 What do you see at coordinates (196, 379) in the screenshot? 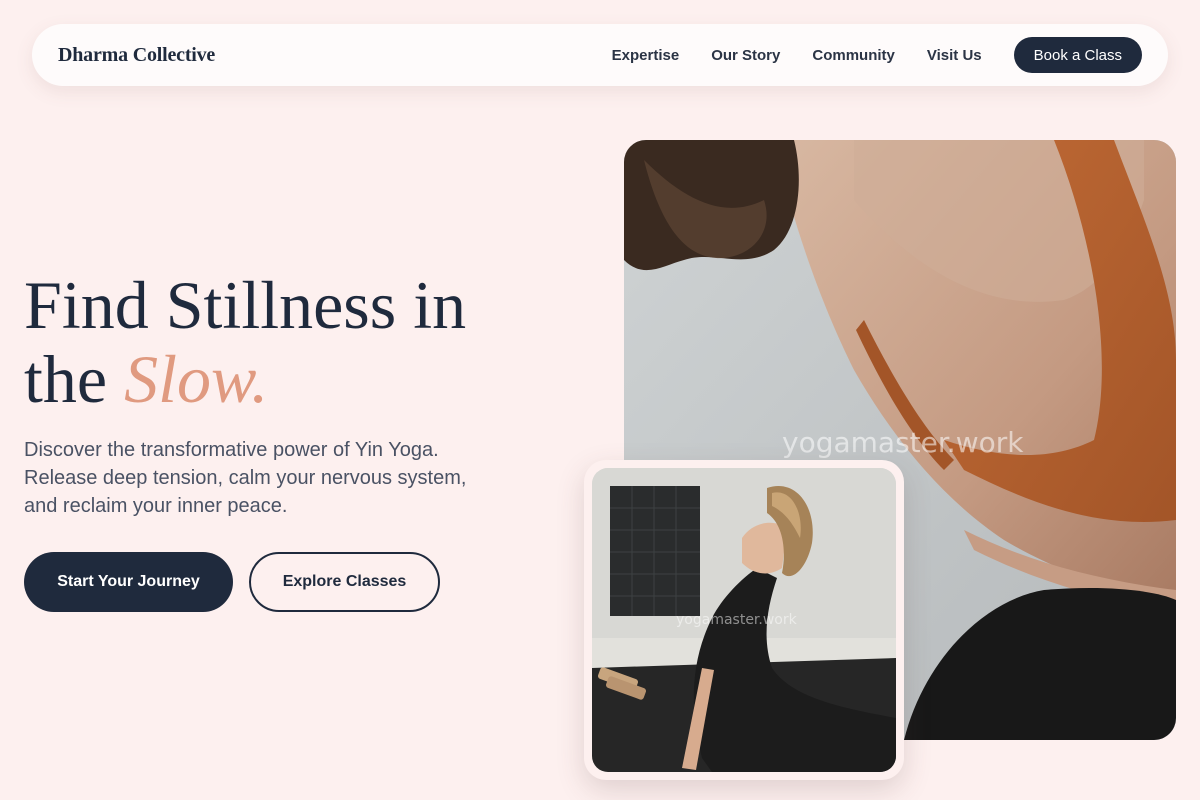
I see `hero-title-accent: Slow.` at bounding box center [196, 379].